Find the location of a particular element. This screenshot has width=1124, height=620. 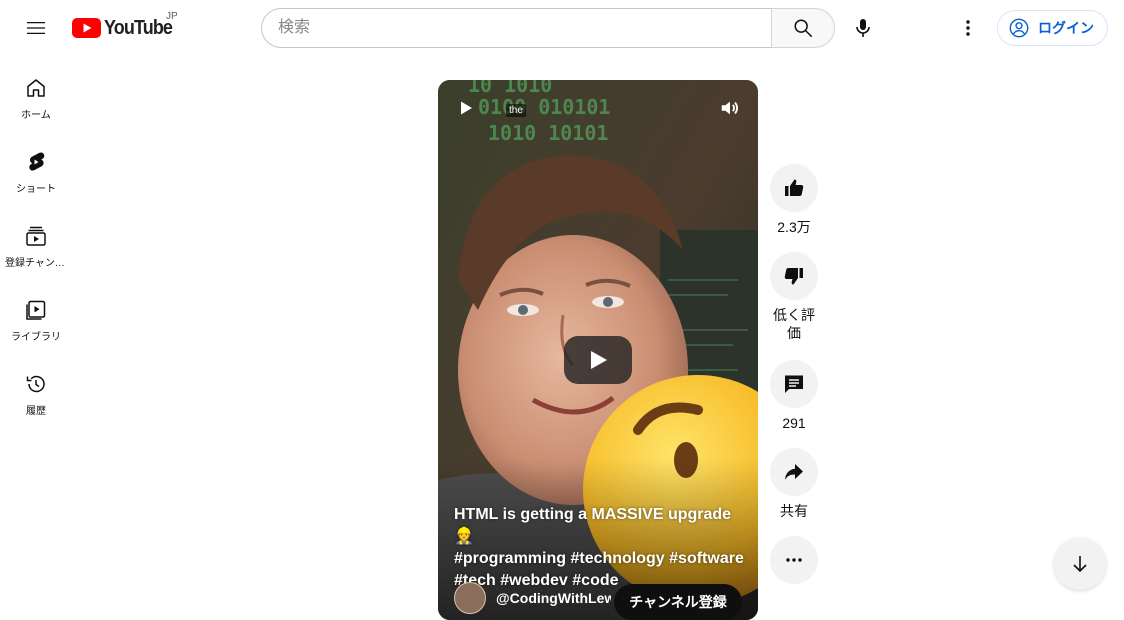

dislike-button is located at coordinates (794, 276).